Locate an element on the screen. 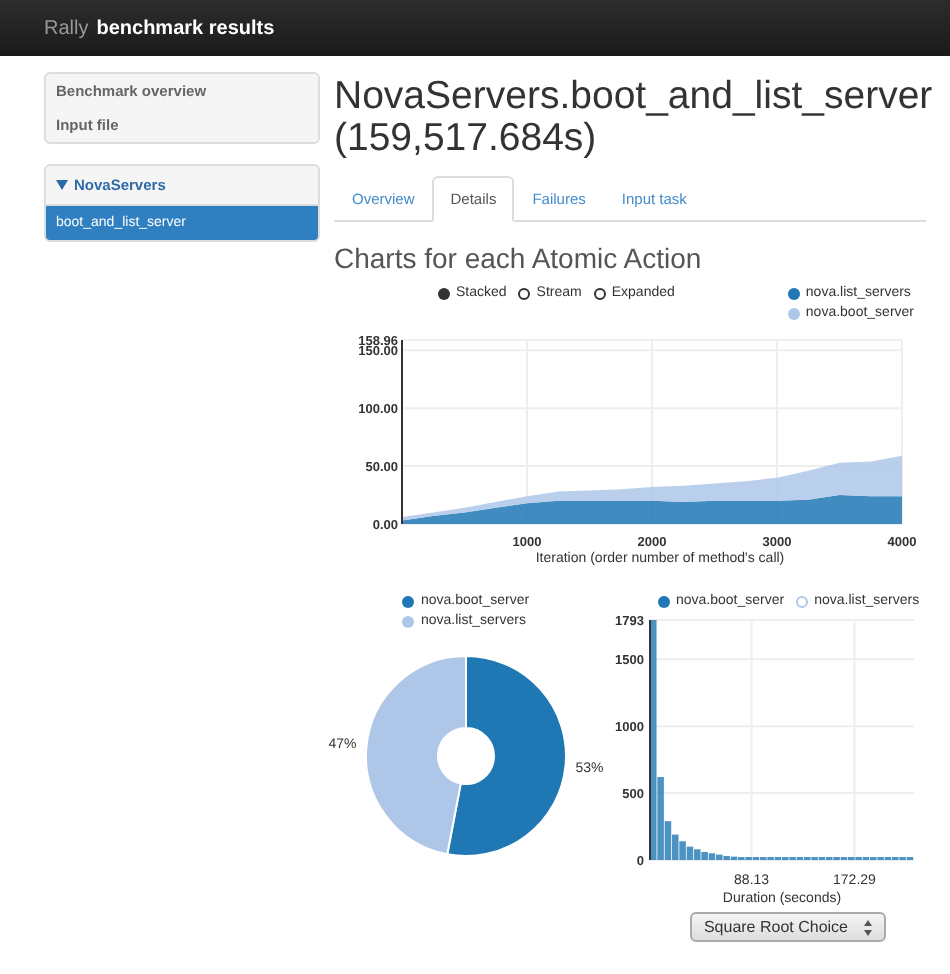 The height and width of the screenshot is (974, 950). brand-name: Rally is located at coordinates (66, 28).